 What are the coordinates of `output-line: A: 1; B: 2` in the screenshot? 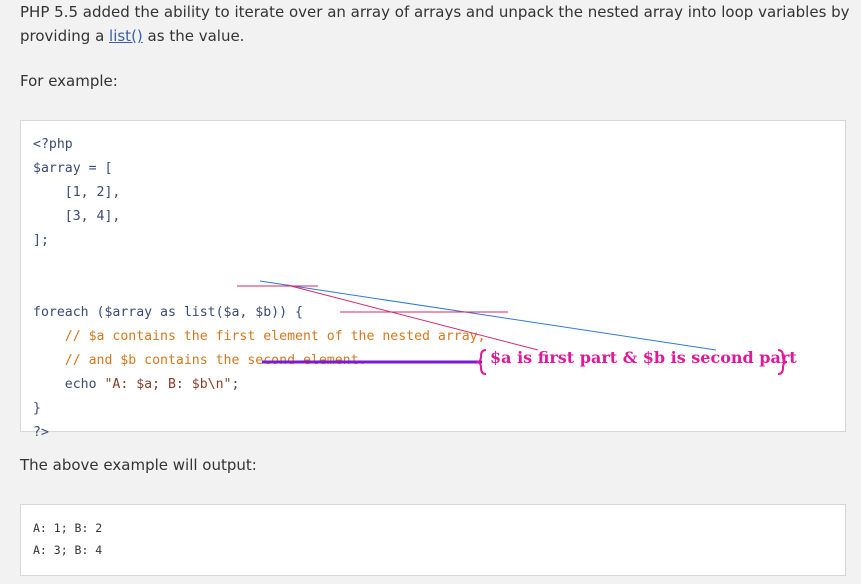 It's located at (68, 528).